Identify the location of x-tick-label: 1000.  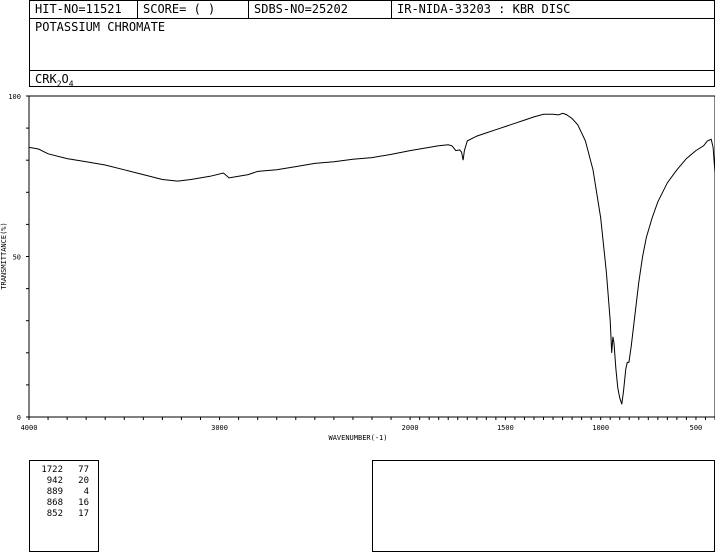
(600, 428).